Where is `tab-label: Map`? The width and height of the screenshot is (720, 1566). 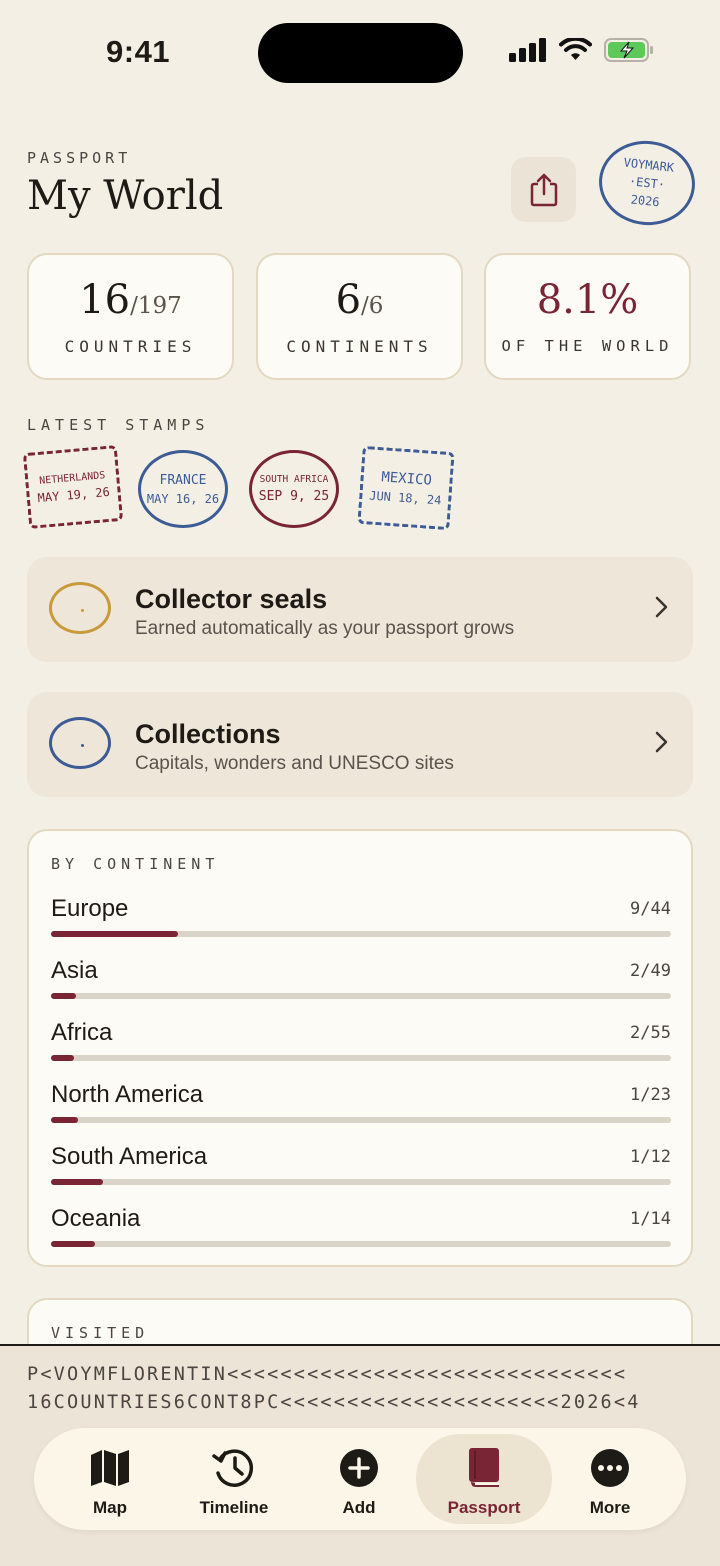
tab-label: Map is located at coordinates (110, 1507).